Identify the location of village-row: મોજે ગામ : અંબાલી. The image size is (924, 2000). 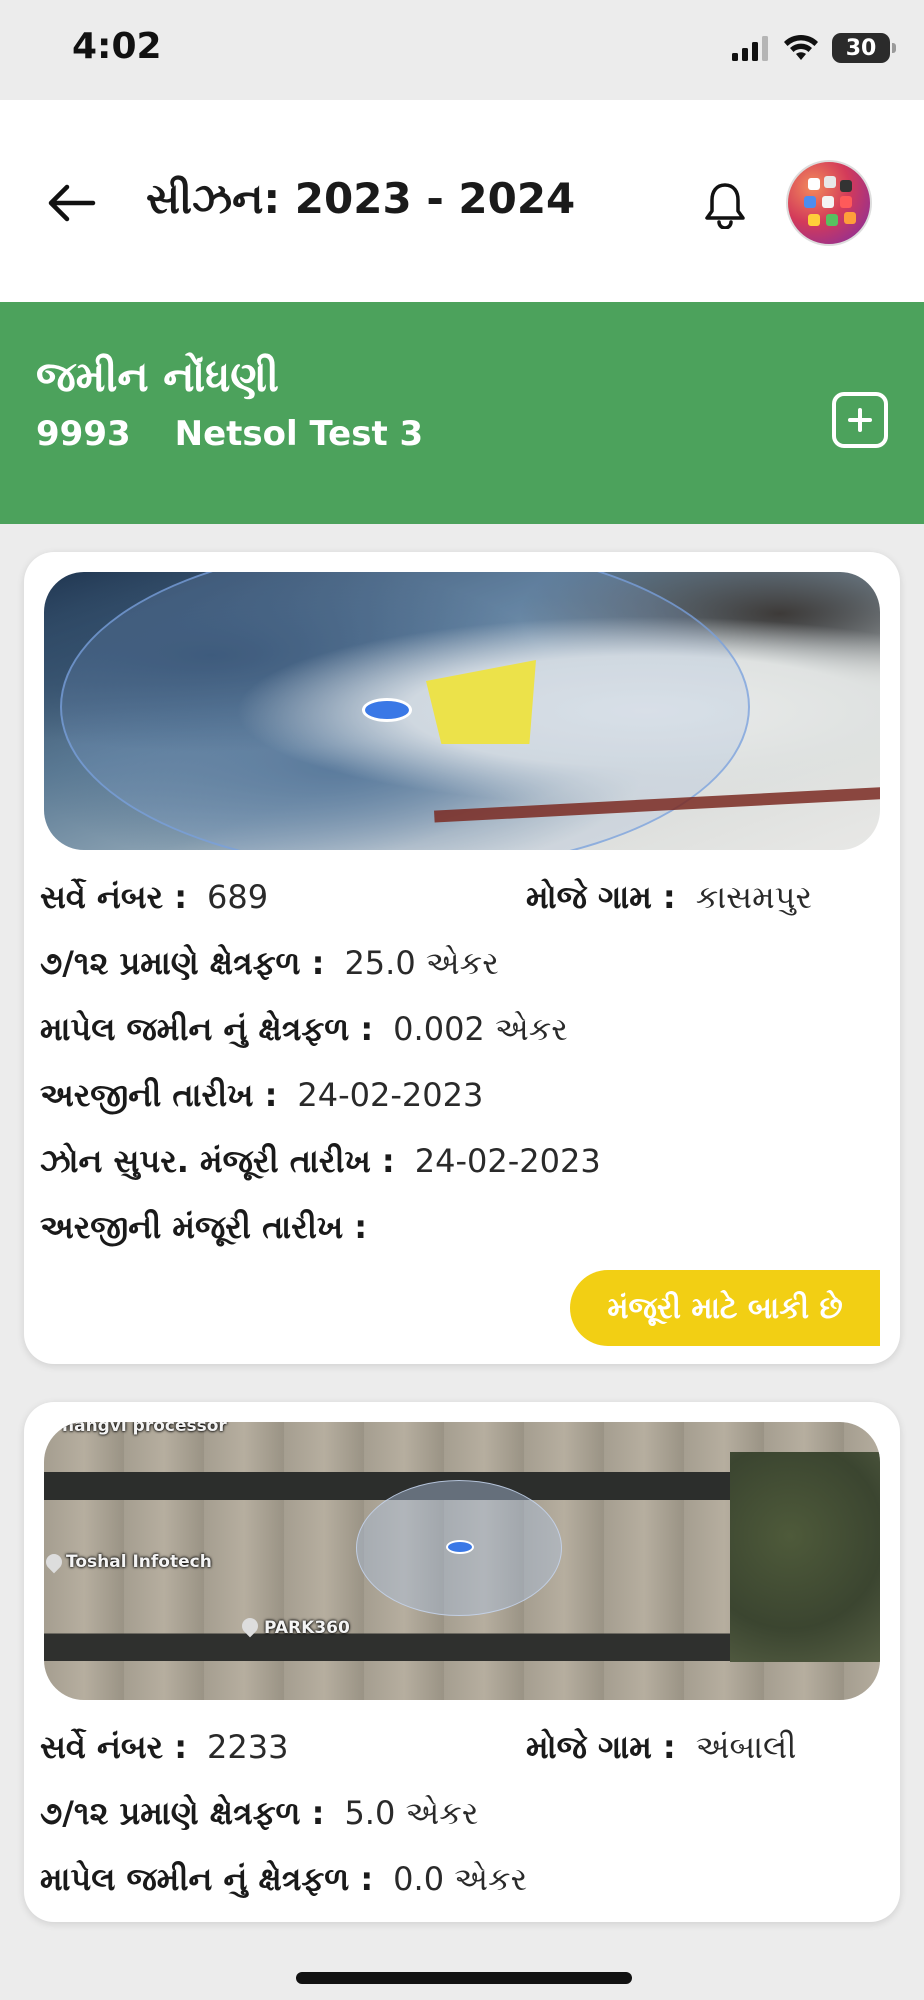
(661, 1747).